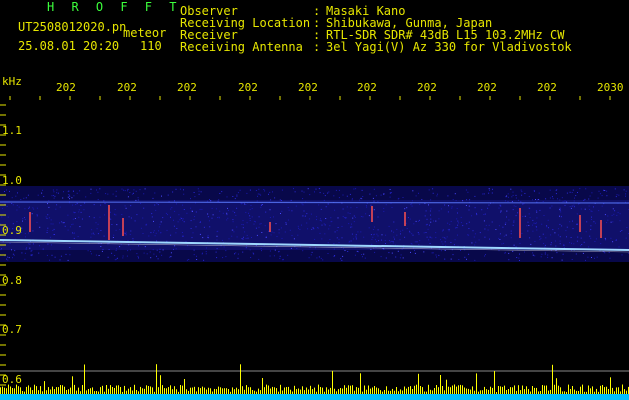 This screenshot has width=629, height=400. I want to click on x-tick-label: 202, so click(427, 87).